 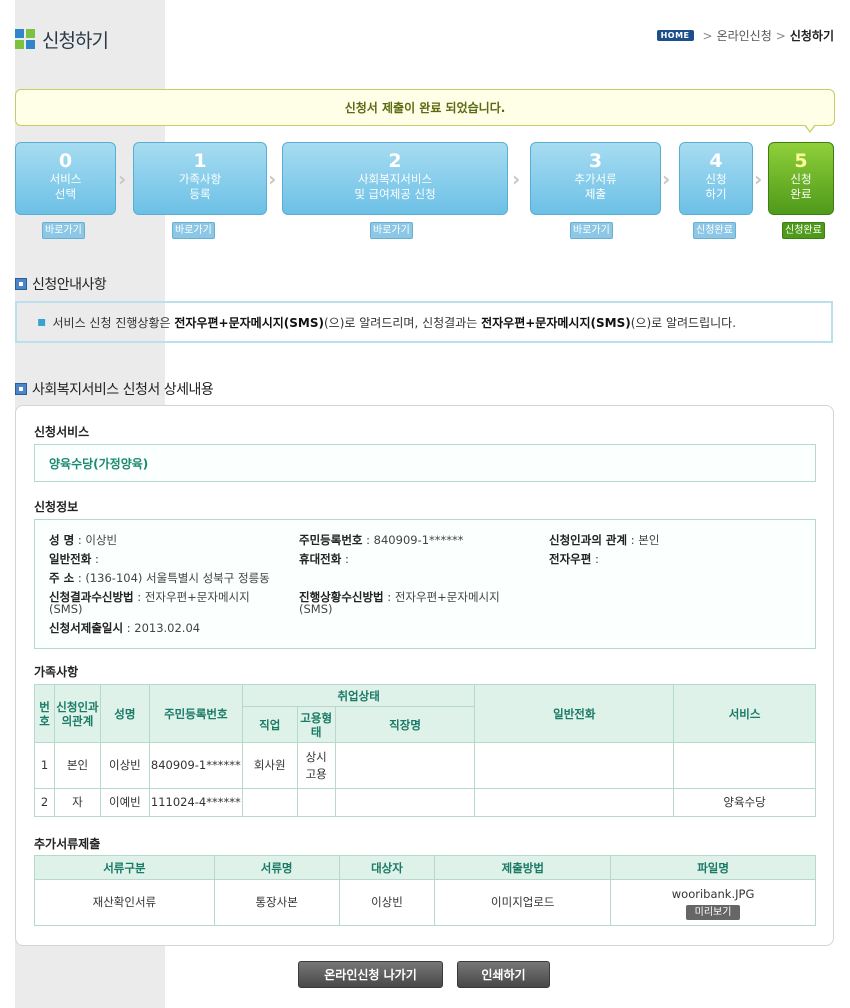 What do you see at coordinates (714, 230) in the screenshot?
I see `step-4-status-badge: 신청완료` at bounding box center [714, 230].